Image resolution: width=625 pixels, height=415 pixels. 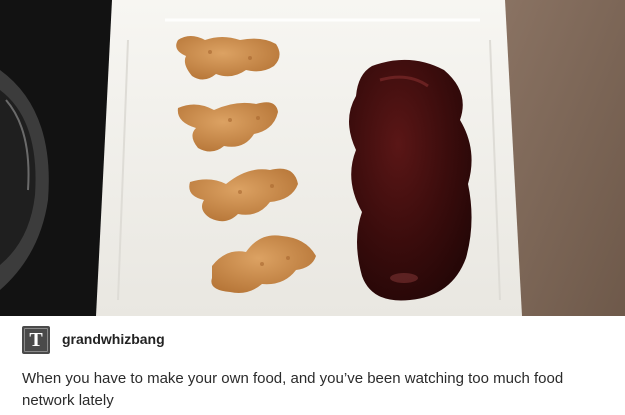 I want to click on avatar: T, so click(x=36, y=340).